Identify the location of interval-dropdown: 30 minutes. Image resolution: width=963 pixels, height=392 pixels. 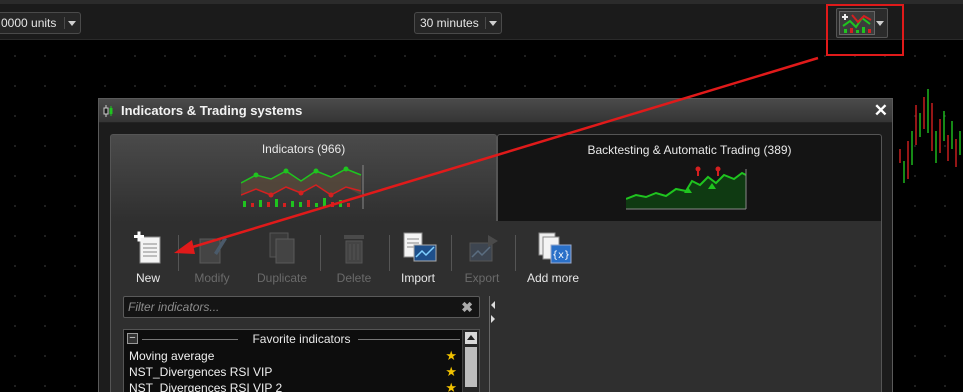
(458, 23).